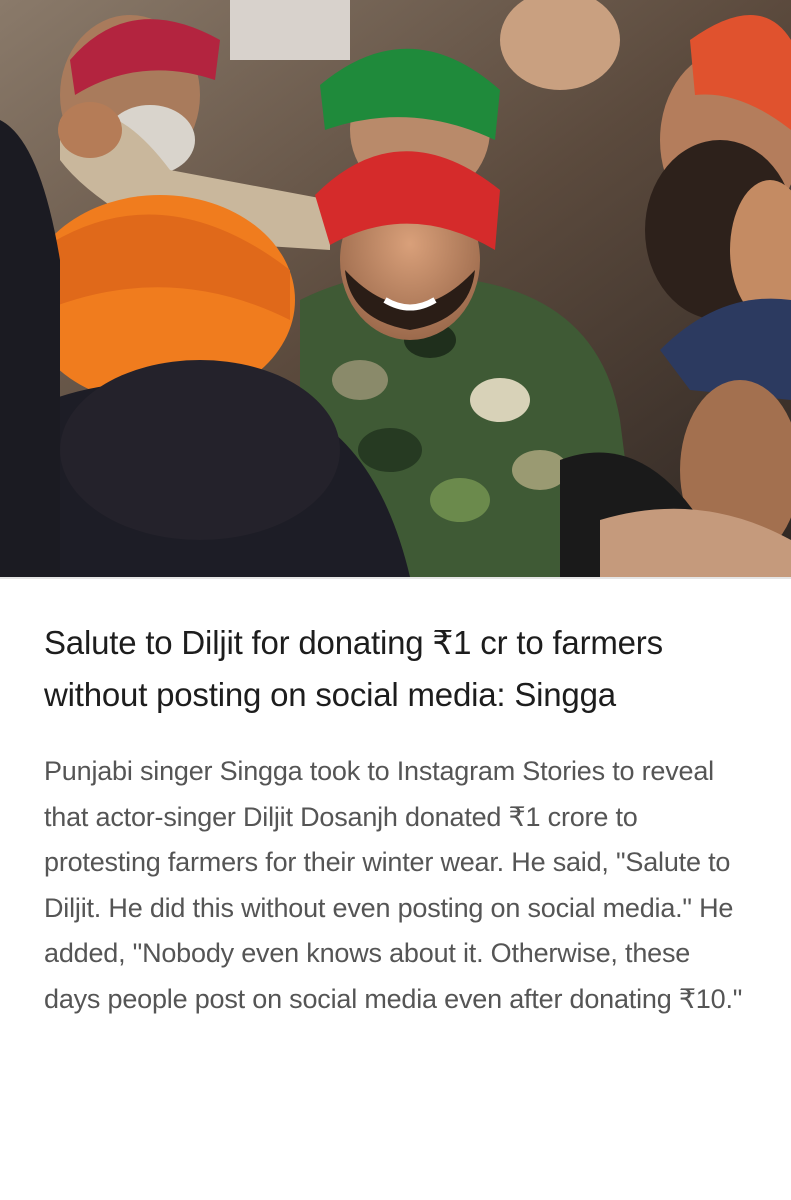 This screenshot has width=791, height=1200. I want to click on divider, so click(395, 578).